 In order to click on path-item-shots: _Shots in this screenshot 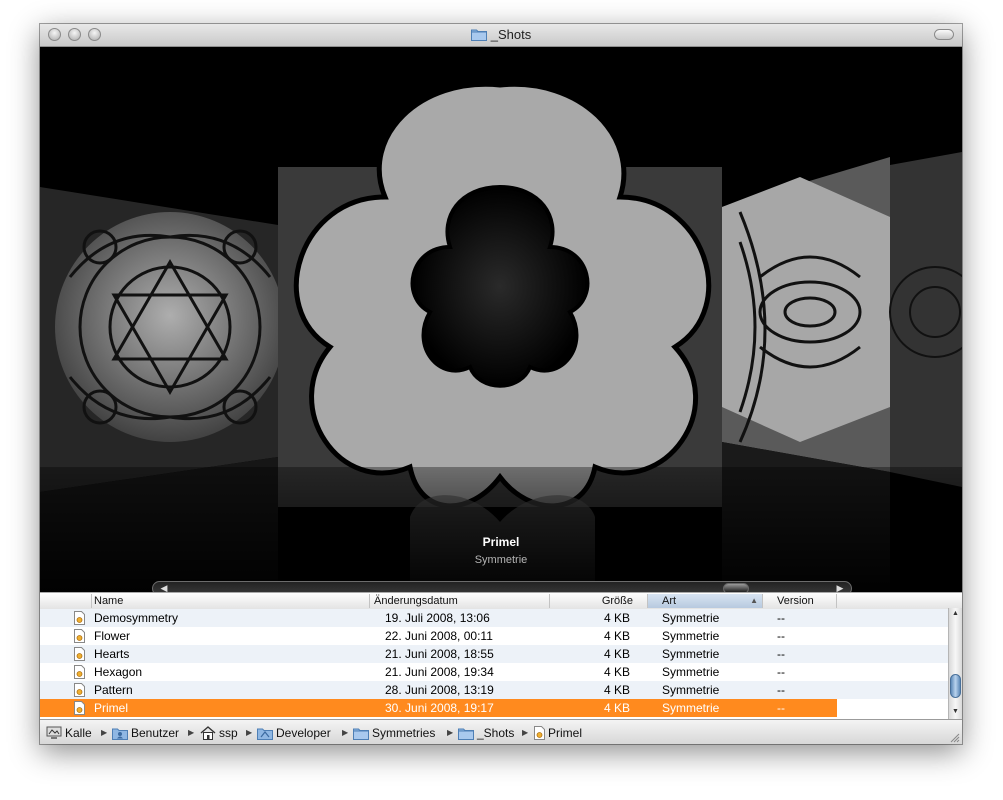, I will do `click(486, 733)`.